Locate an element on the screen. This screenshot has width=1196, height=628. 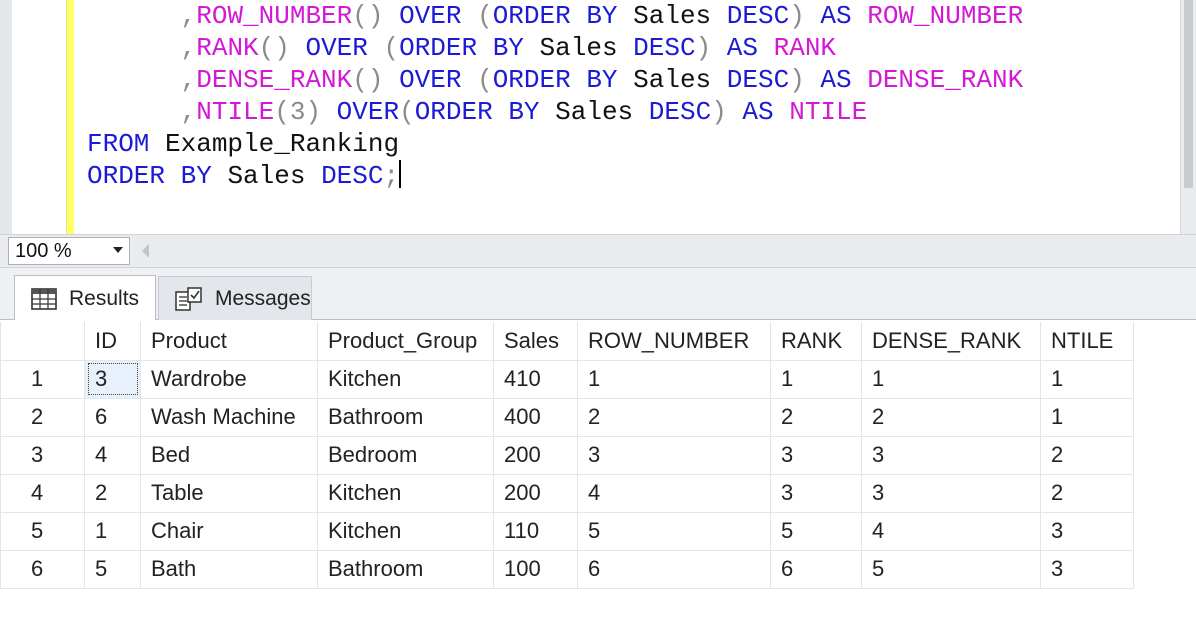
tab-messages: Messages is located at coordinates (235, 298).